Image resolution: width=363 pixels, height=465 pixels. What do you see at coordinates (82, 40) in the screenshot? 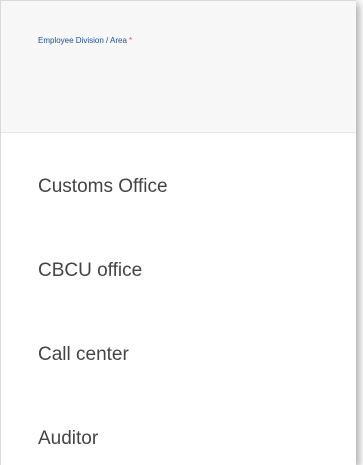
I see `field-label-text: Employee Division / Area` at bounding box center [82, 40].